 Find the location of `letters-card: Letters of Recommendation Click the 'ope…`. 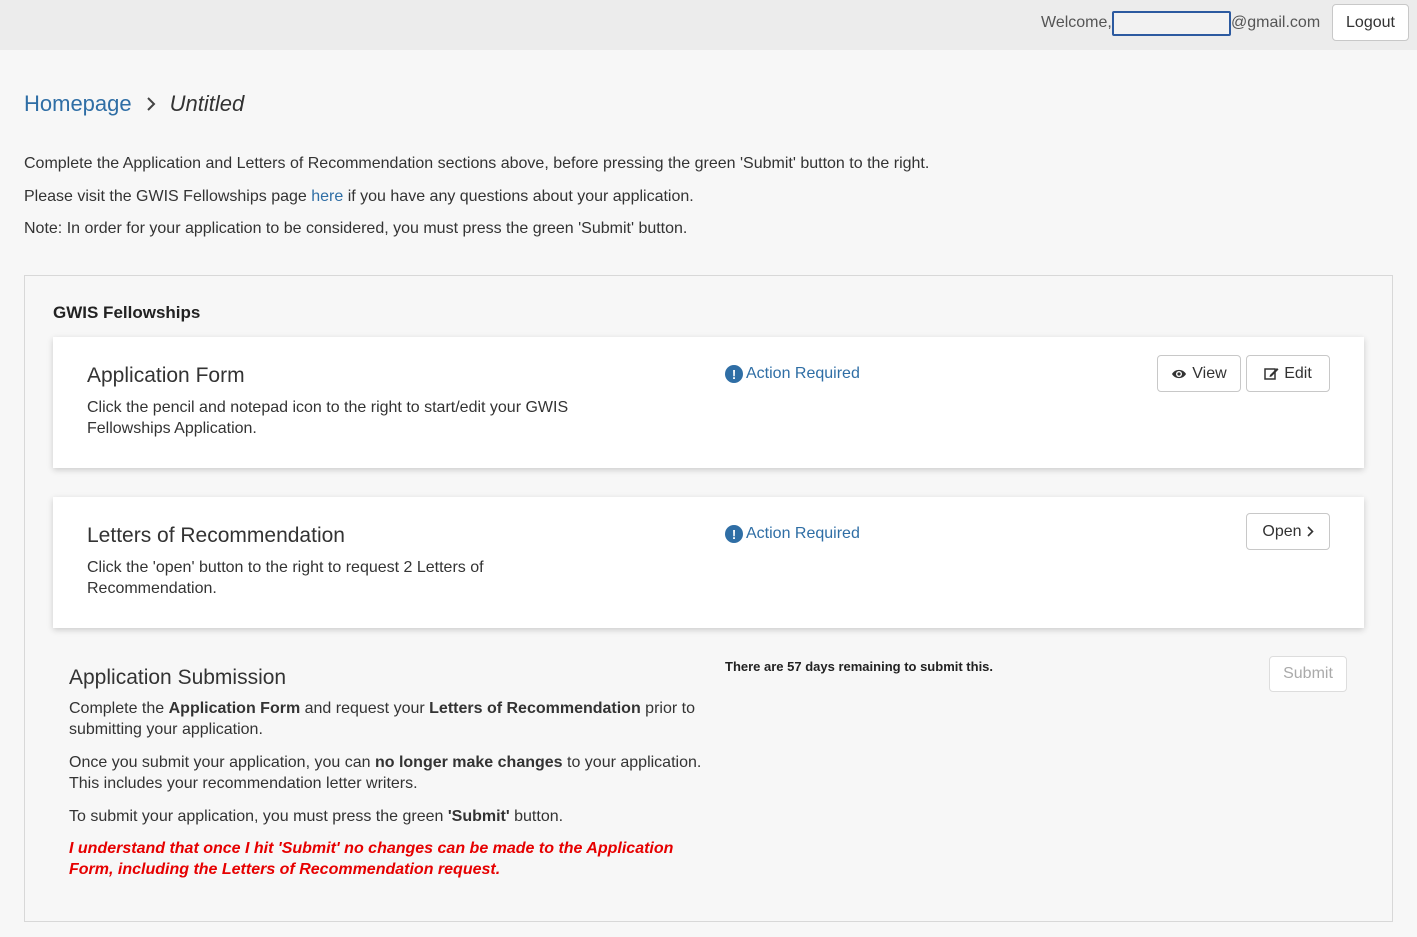

letters-card: Letters of Recommendation Click the 'ope… is located at coordinates (708, 562).